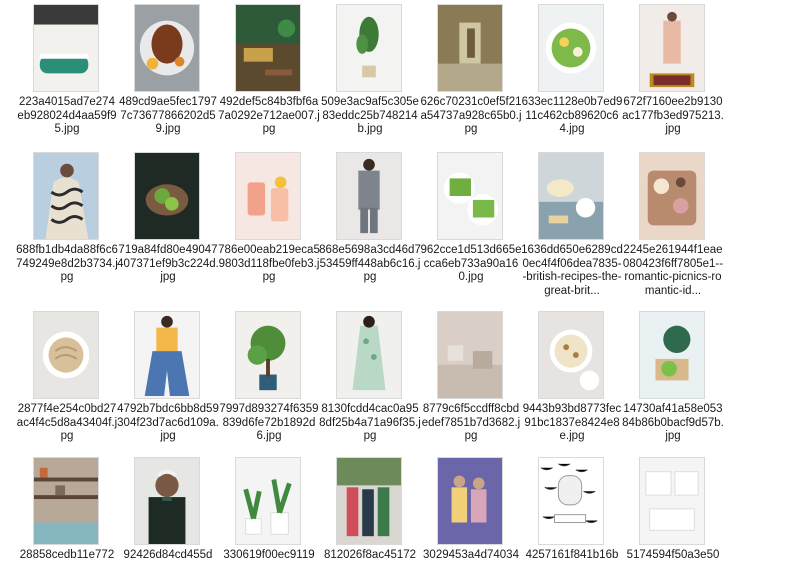 The height and width of the screenshot is (570, 792). What do you see at coordinates (370, 423) in the screenshot?
I see `file-name: 8130fcdd4cac0a958df25b4a71a96f35.jpg` at bounding box center [370, 423].